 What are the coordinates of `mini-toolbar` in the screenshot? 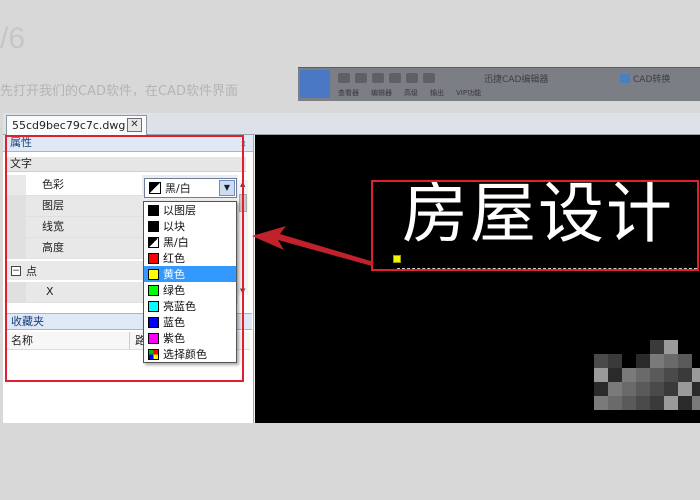 It's located at (386, 78).